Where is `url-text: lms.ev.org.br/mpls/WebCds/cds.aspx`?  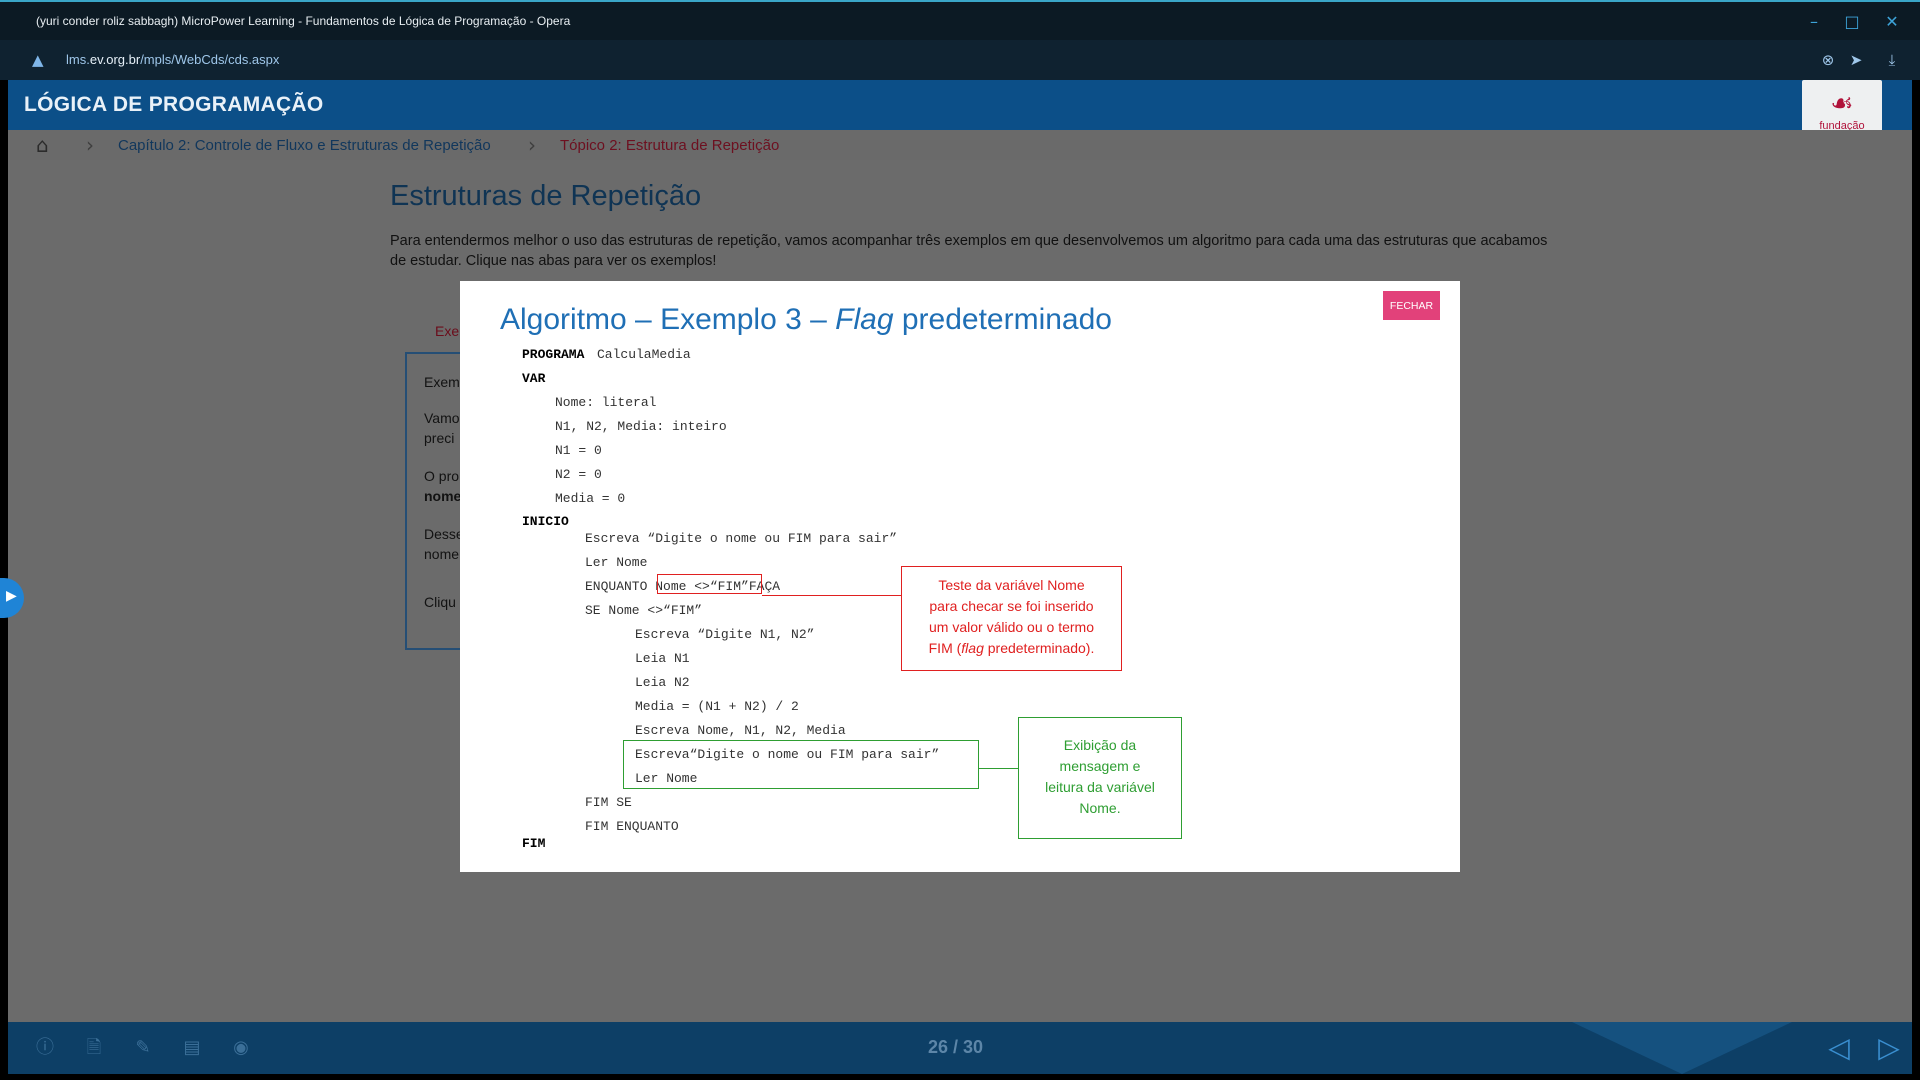
url-text: lms.ev.org.br/mpls/WebCds/cds.aspx is located at coordinates (172, 59).